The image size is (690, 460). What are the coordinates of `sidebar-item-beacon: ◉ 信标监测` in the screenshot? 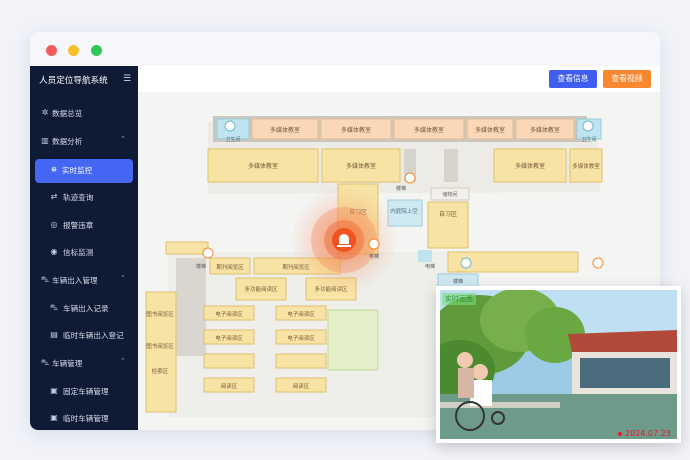 It's located at (84, 253).